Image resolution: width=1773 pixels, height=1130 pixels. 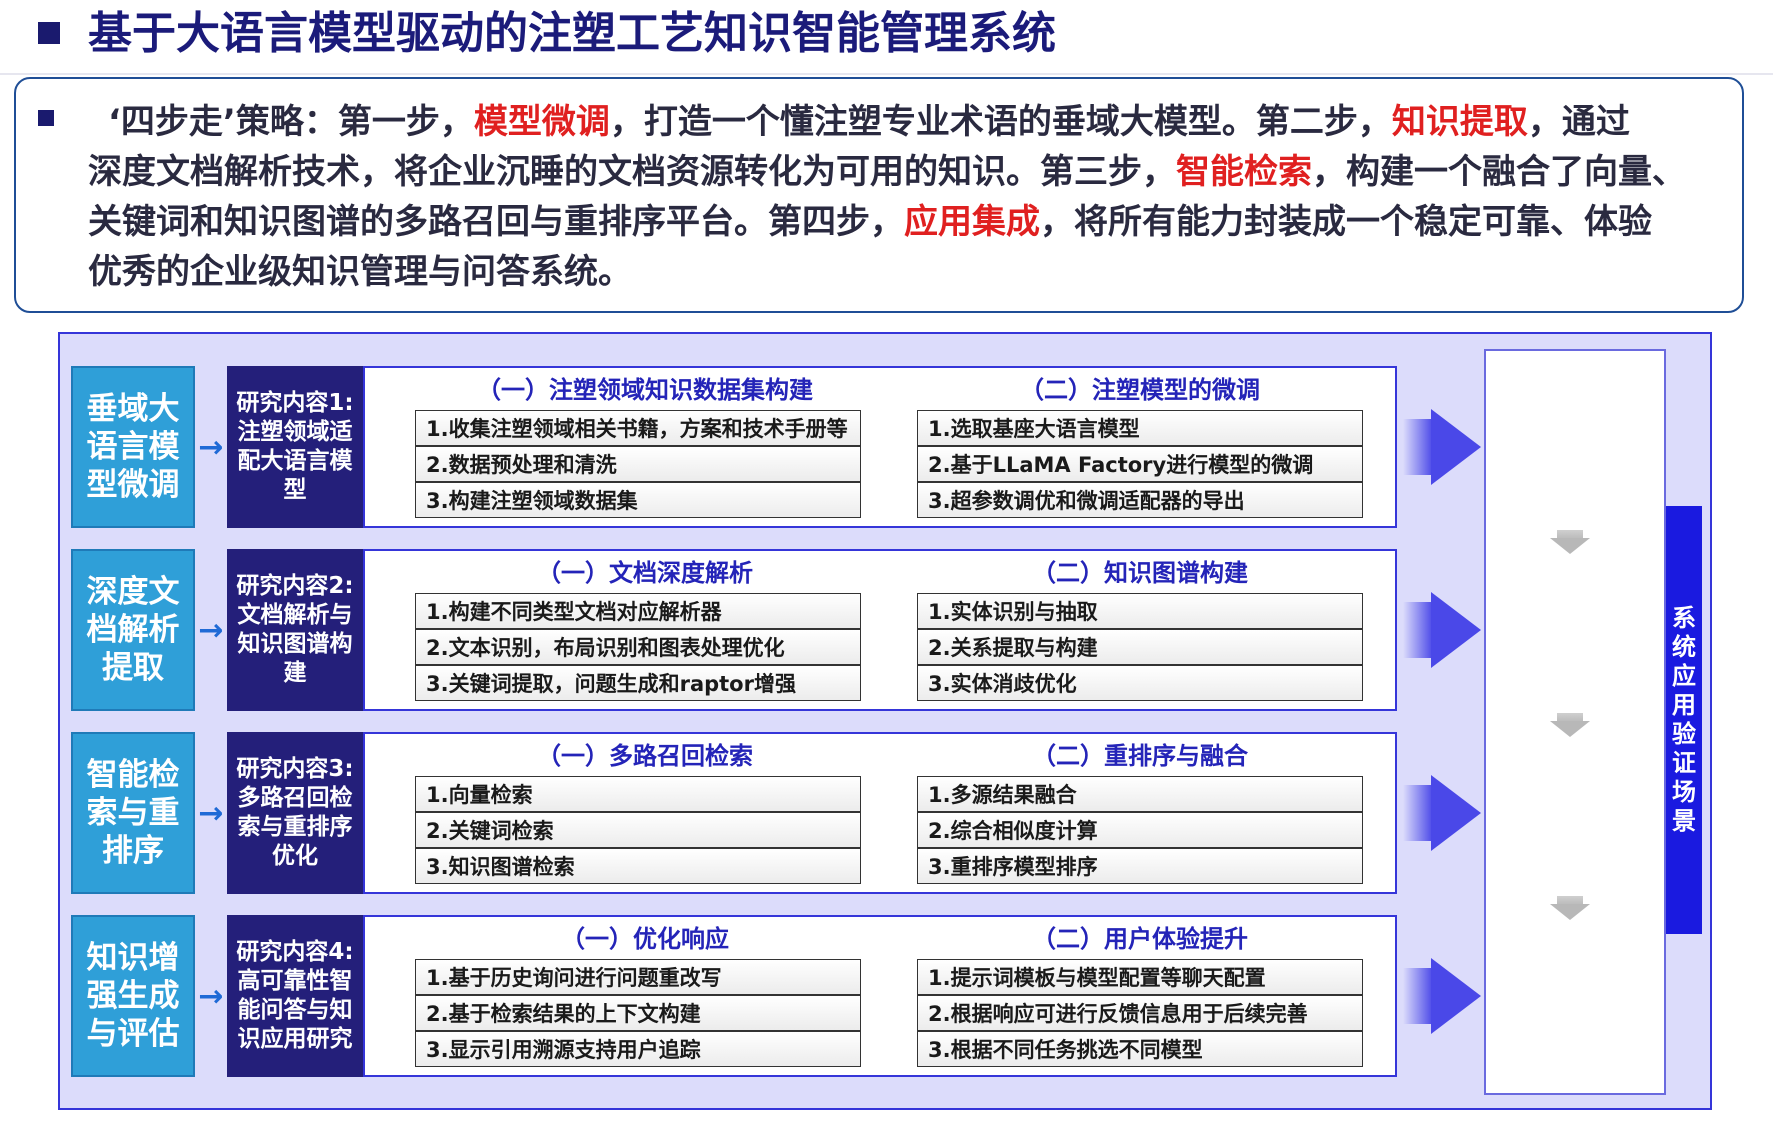 What do you see at coordinates (1578, 122) in the screenshot?
I see `summary-text: ，通过` at bounding box center [1578, 122].